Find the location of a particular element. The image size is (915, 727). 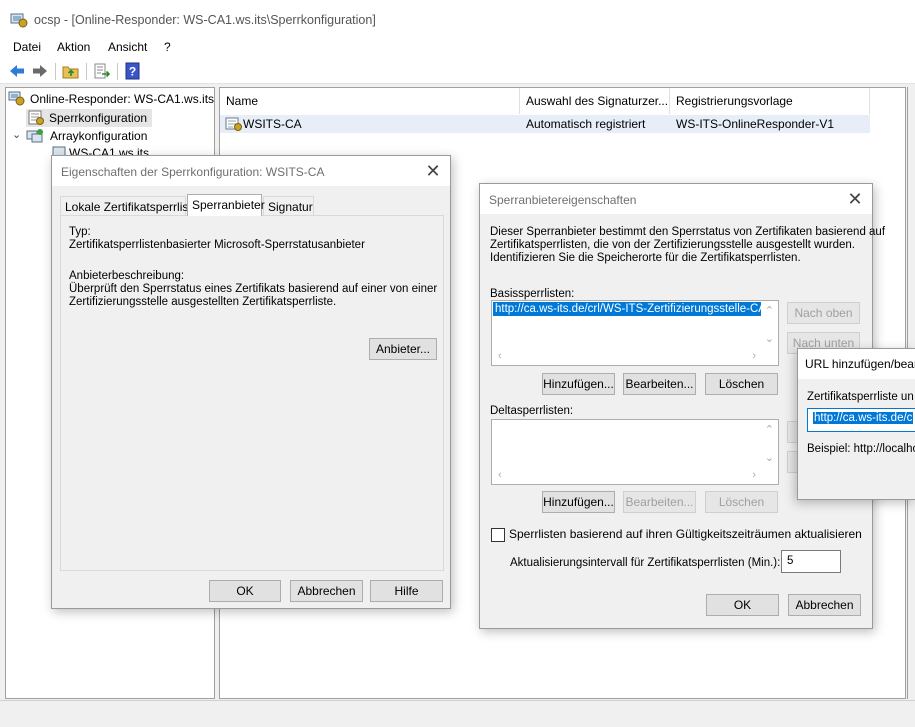

tree-array-label: Arraykonfiguration is located at coordinates (99, 136).